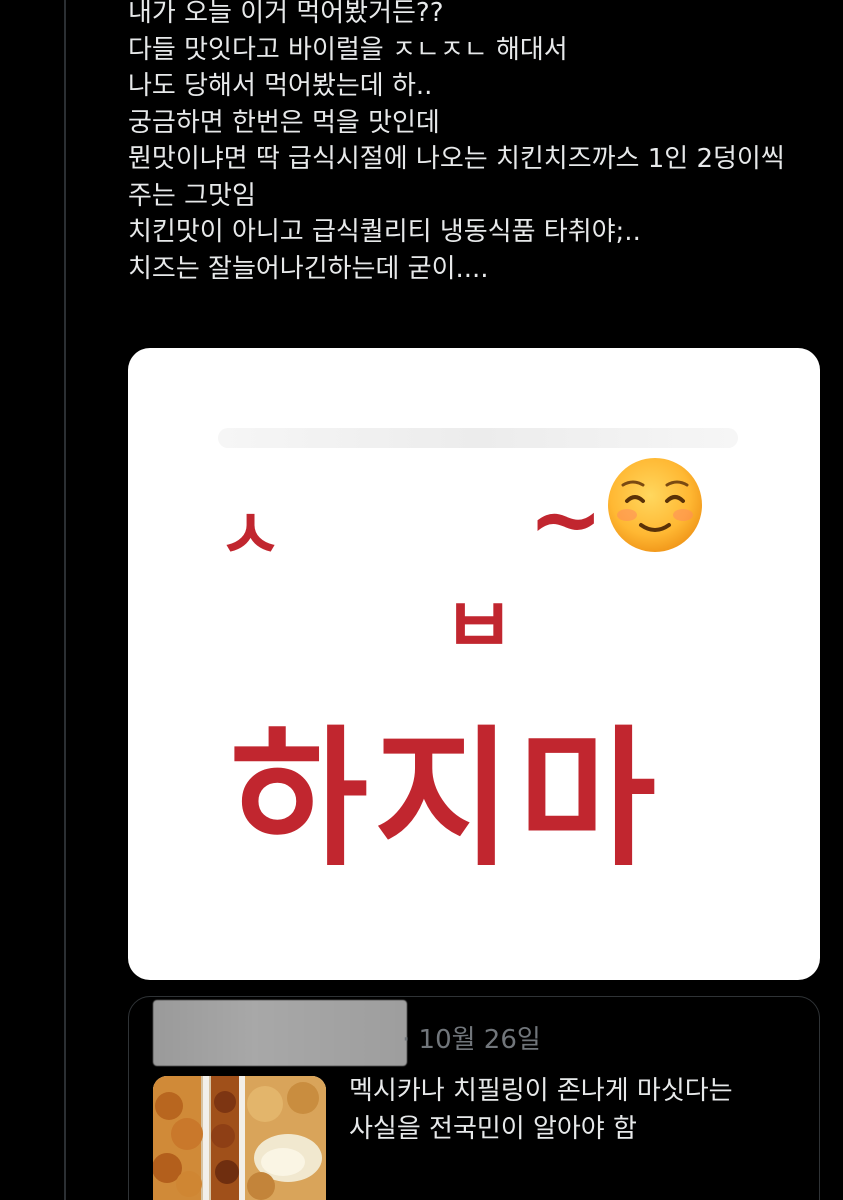 The image size is (843, 1200). What do you see at coordinates (579, 1110) in the screenshot?
I see `quoted-tweet-text: 멕시카나 치필링이 존나게 마싯다는 사실을 전국민이 알아야 함` at bounding box center [579, 1110].